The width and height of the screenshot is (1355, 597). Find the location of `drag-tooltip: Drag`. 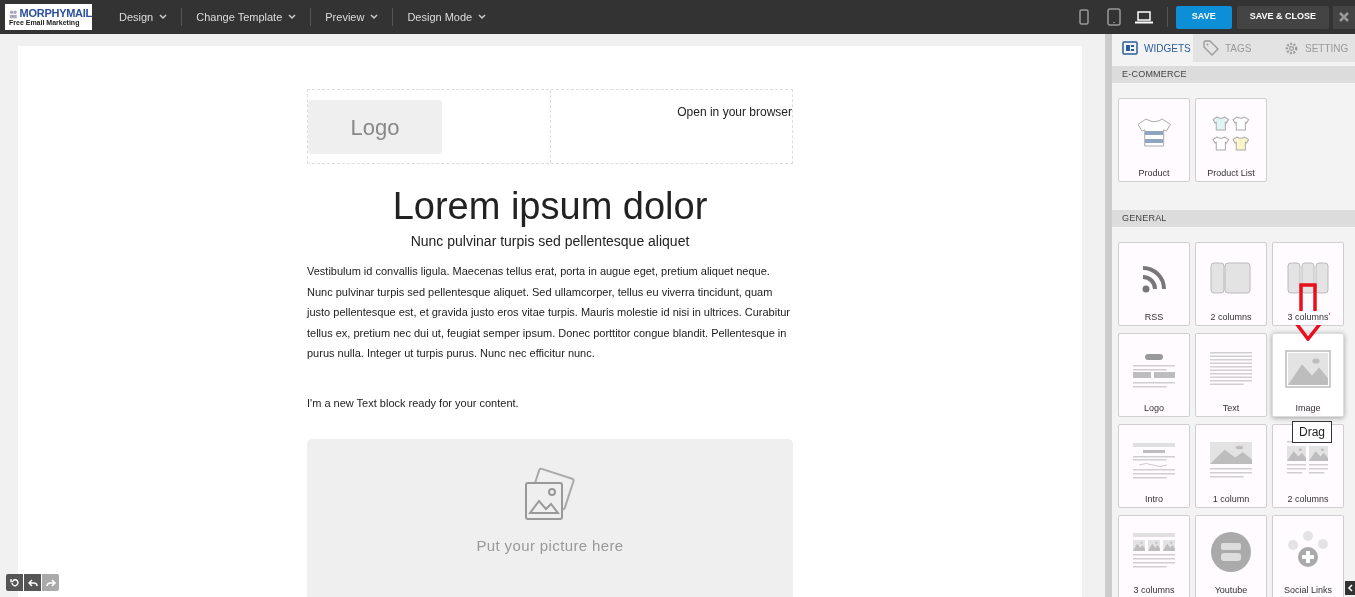

drag-tooltip: Drag is located at coordinates (1312, 432).